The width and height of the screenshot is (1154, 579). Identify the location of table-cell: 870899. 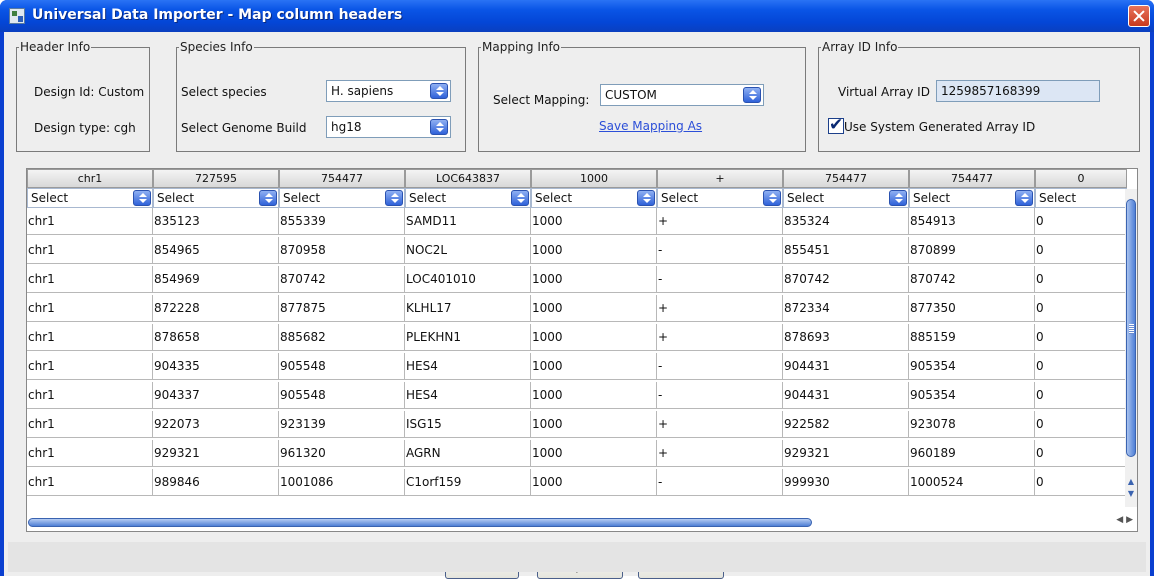
(972, 250).